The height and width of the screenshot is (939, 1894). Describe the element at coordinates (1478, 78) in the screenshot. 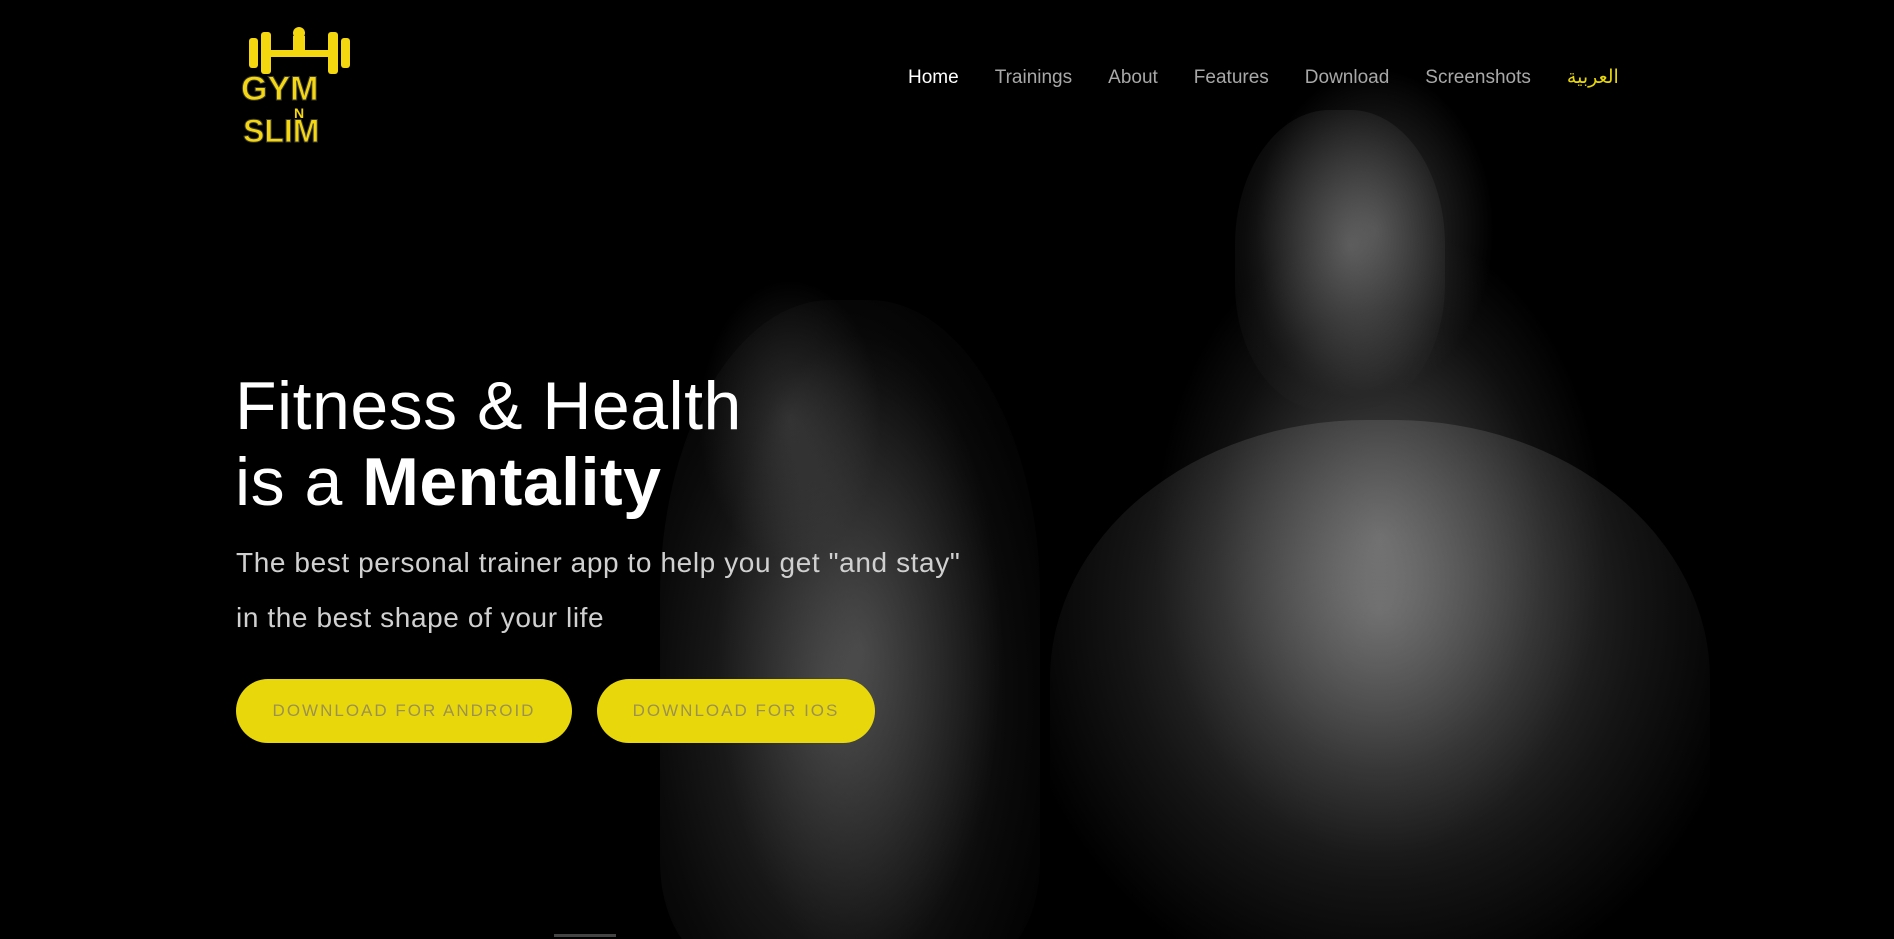

I see `nav-screenshots: Screenshots` at that location.